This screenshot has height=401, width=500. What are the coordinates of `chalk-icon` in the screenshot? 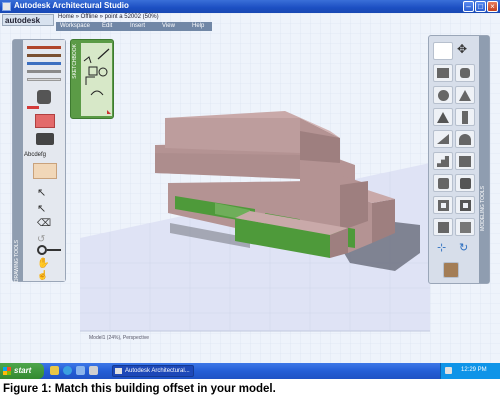 It's located at (44, 79).